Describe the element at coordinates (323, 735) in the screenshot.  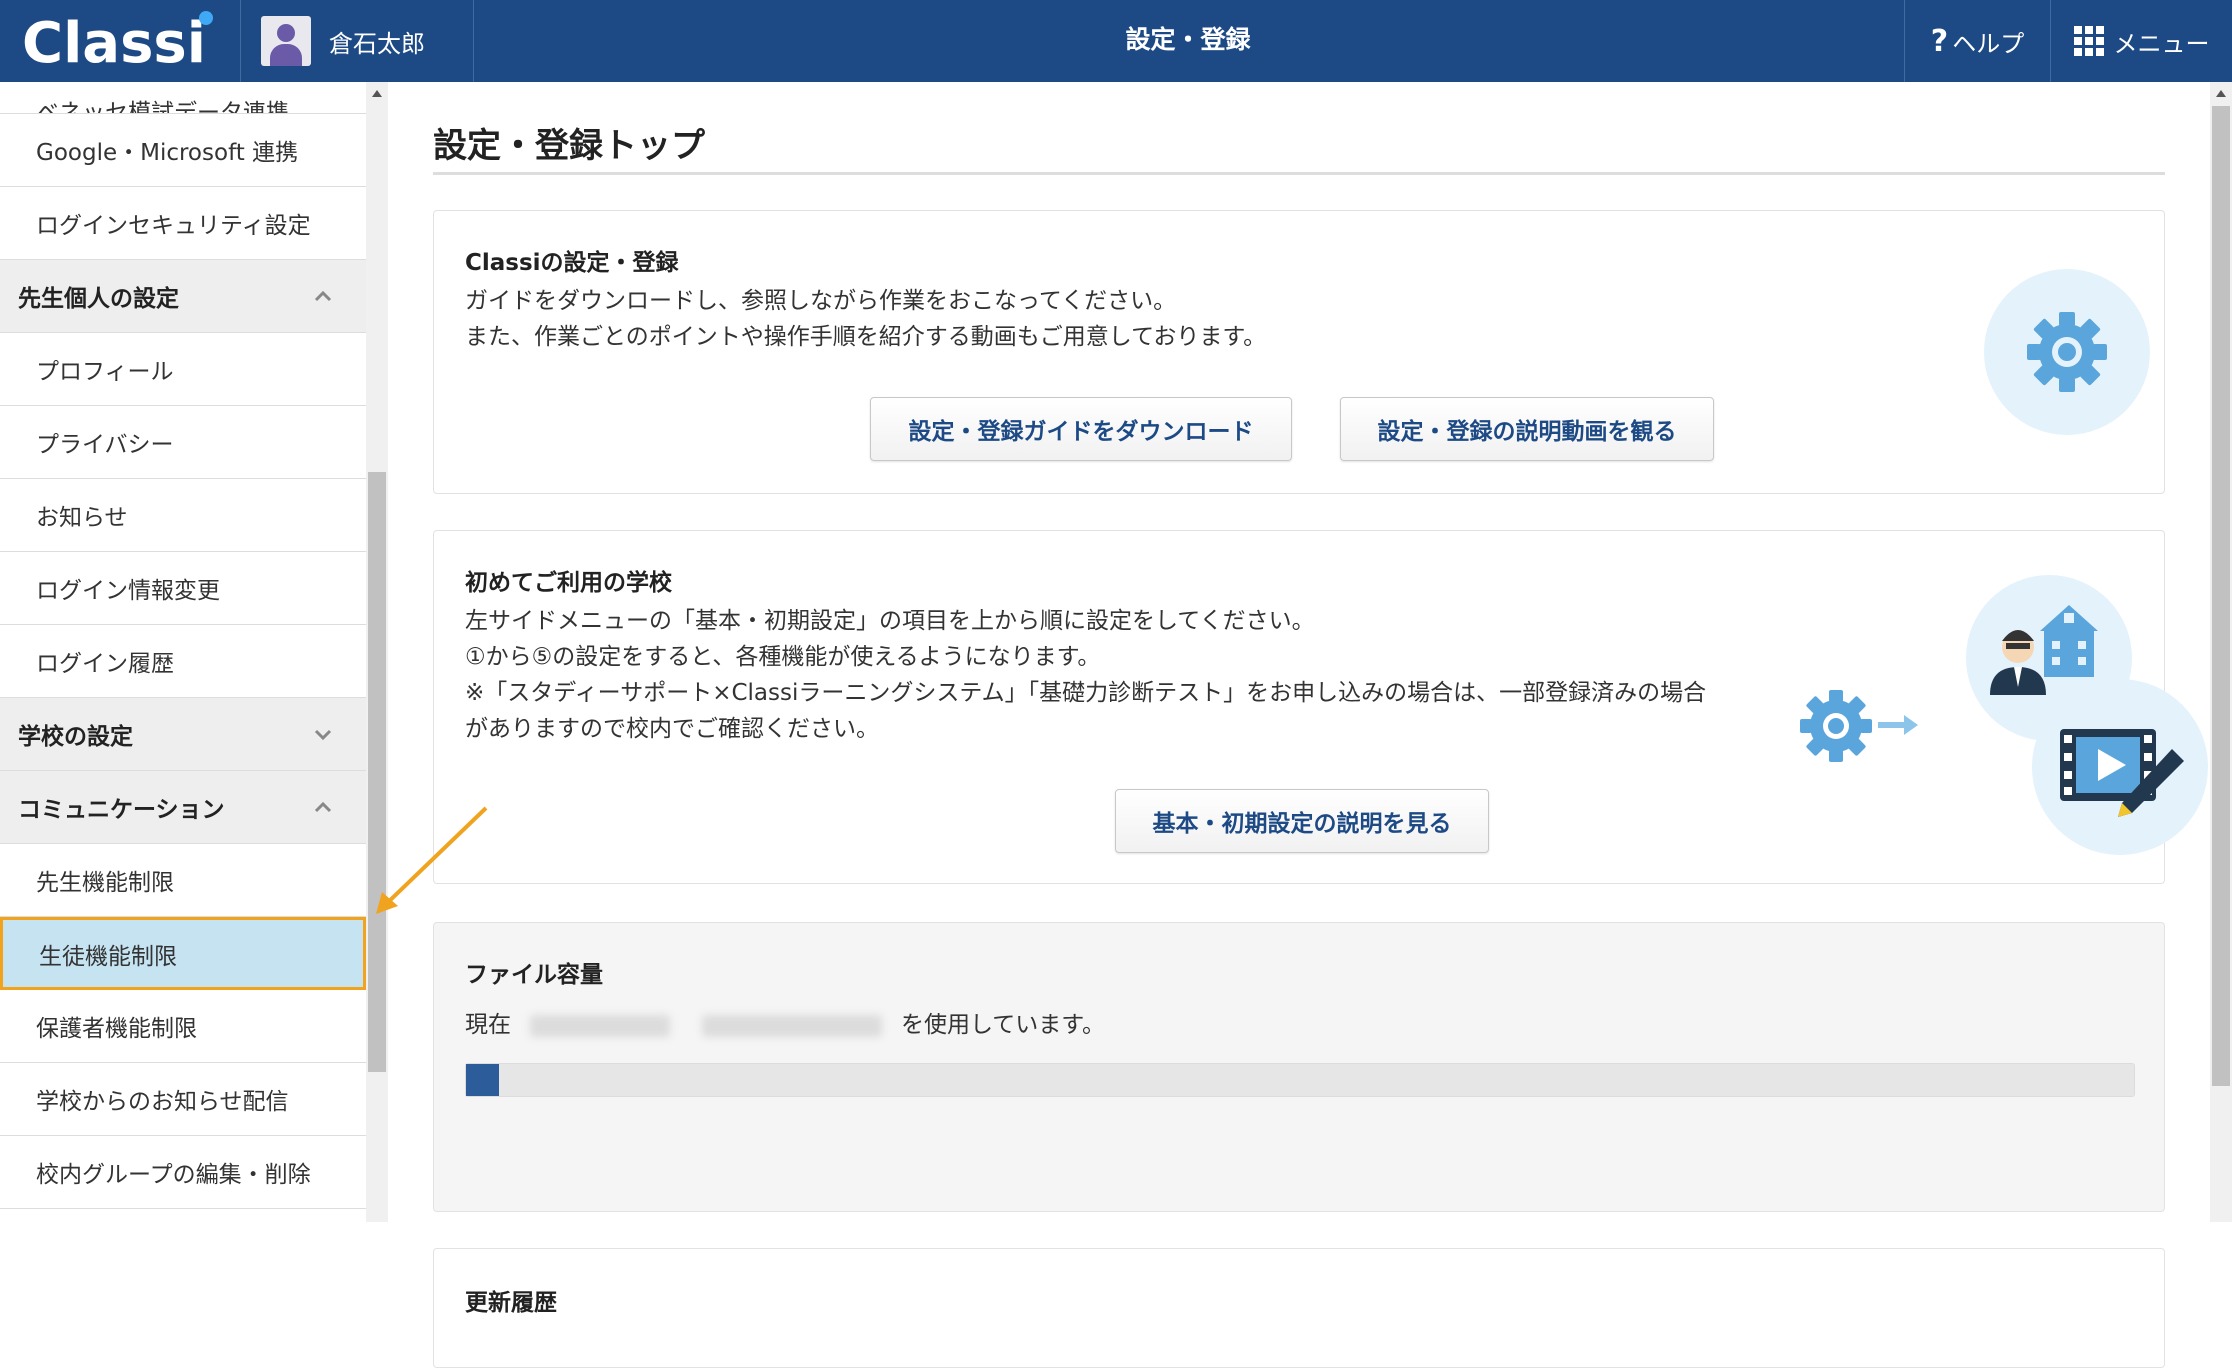
I see `chevron-down-icon` at that location.